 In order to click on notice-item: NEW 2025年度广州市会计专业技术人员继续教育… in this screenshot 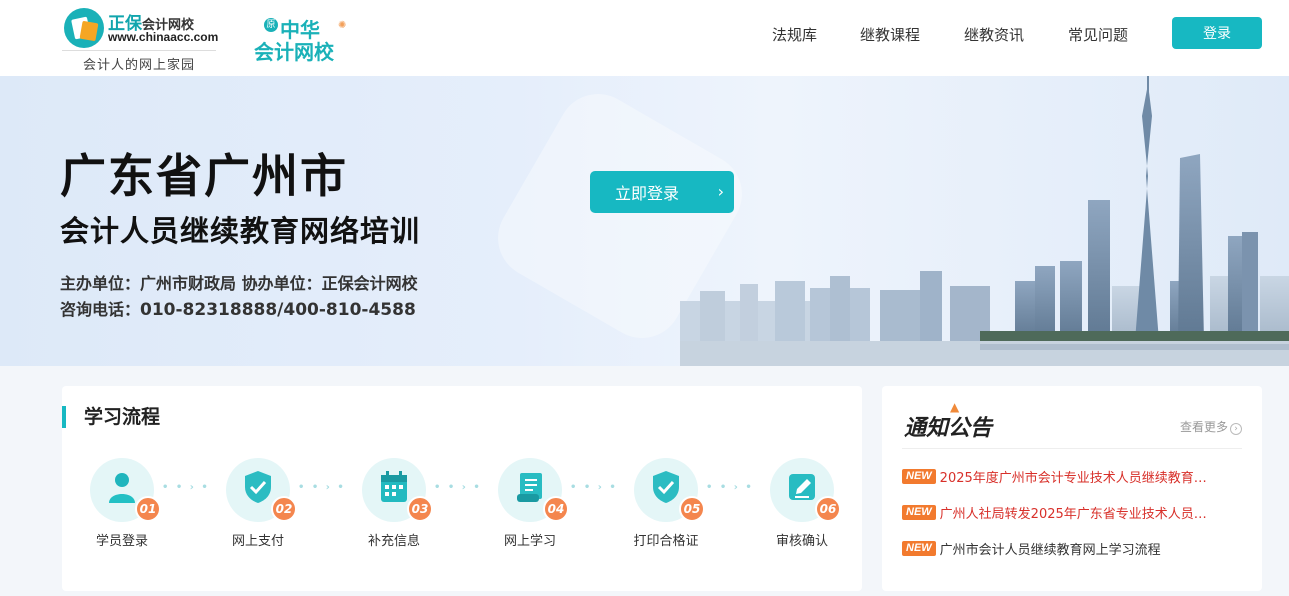, I will do `click(1072, 476)`.